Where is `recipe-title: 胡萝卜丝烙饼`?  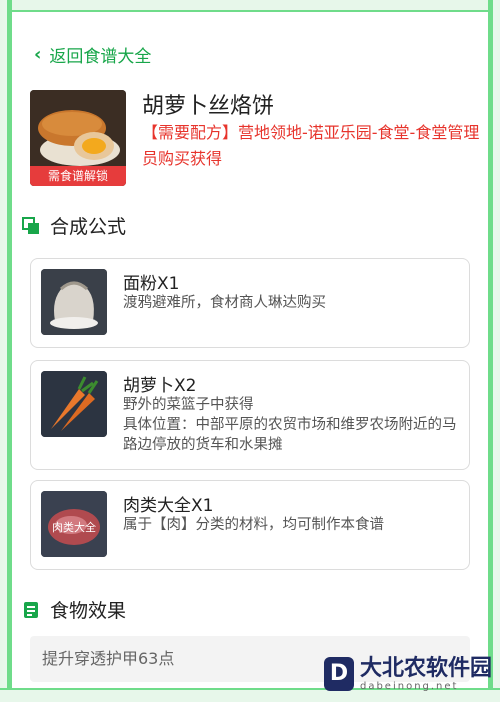
recipe-title: 胡萝卜丝烙饼 is located at coordinates (208, 106).